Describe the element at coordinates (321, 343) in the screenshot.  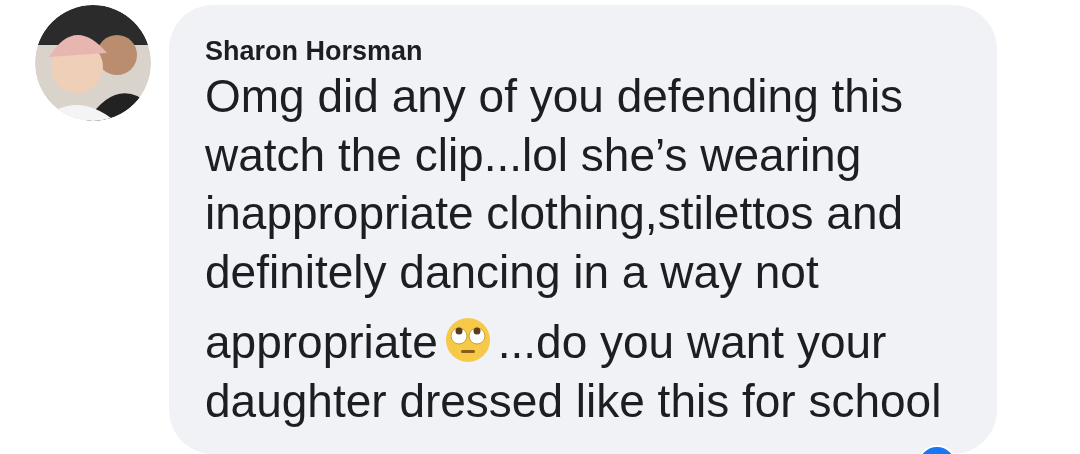
I see `comment-text: appropriate` at that location.